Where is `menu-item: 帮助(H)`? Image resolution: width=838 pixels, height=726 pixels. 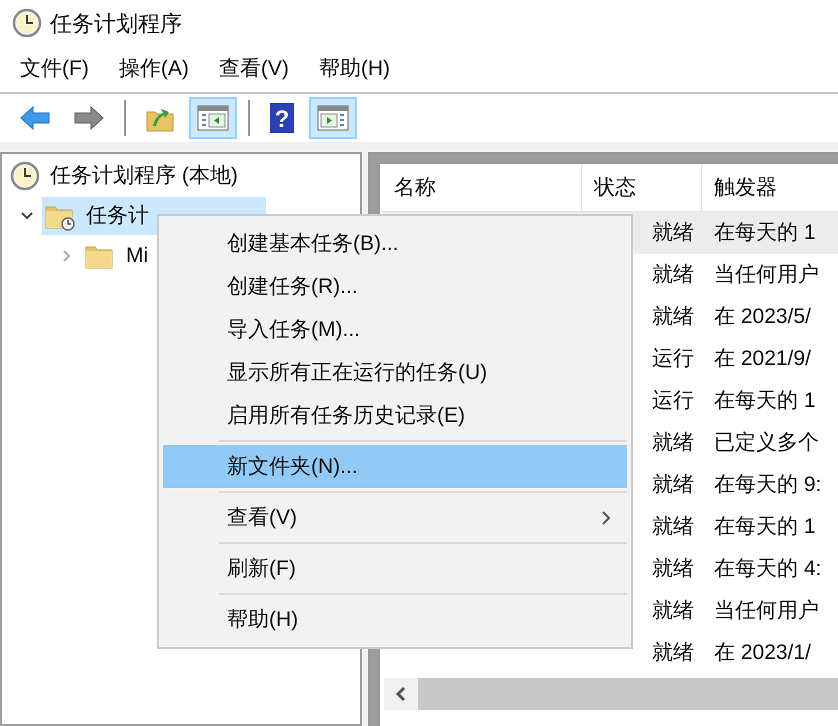
menu-item: 帮助(H) is located at coordinates (354, 69).